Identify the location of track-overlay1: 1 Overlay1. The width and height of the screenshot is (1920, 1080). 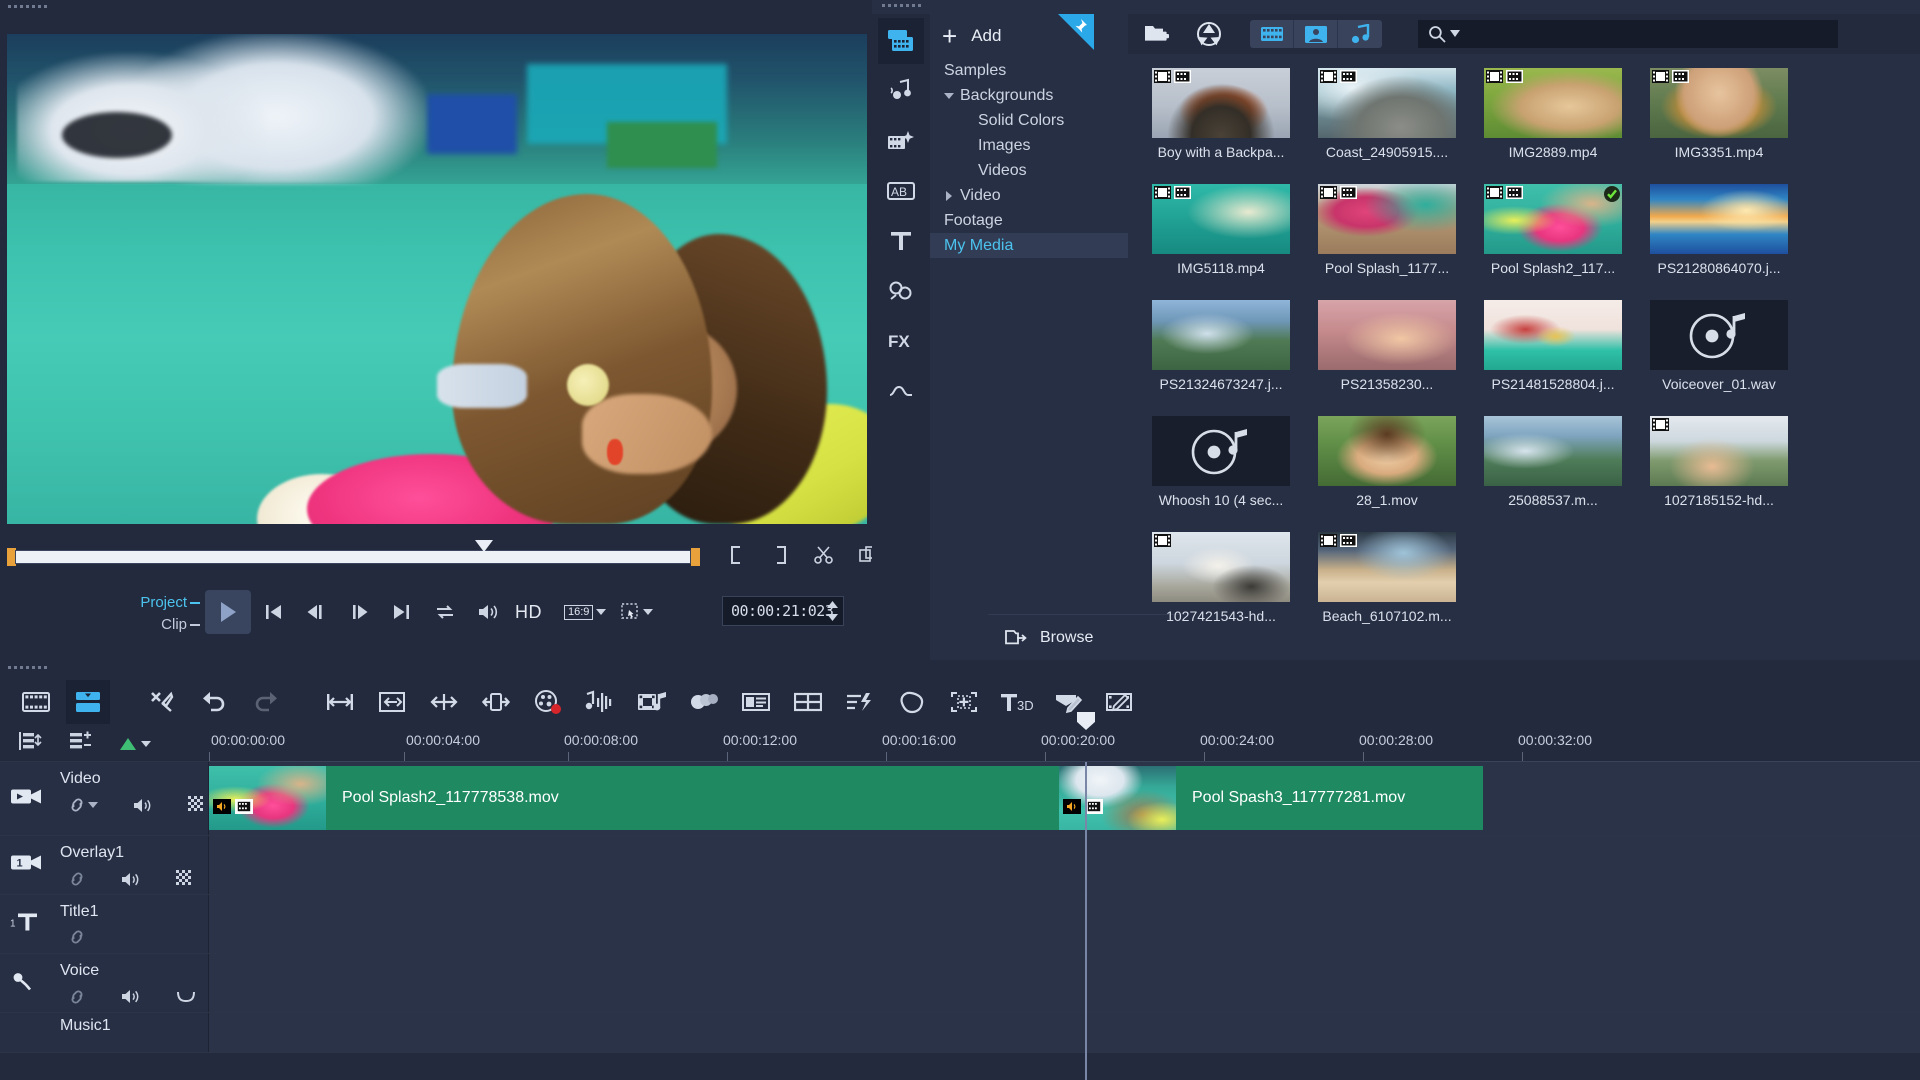
(960, 865).